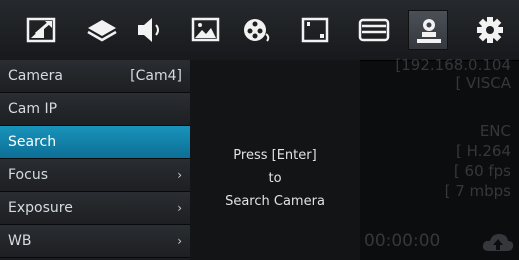 The width and height of the screenshot is (519, 260). What do you see at coordinates (453, 65) in the screenshot?
I see `ip-status: [192.168.0.104` at bounding box center [453, 65].